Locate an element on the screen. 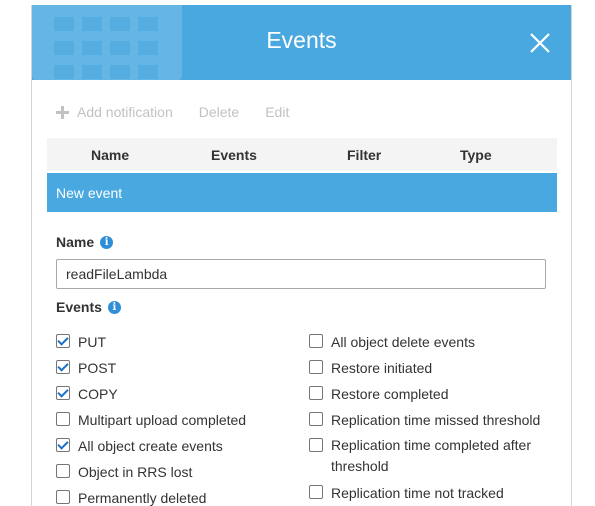  event-checkbox-all-delete: All object delete events is located at coordinates (392, 342).